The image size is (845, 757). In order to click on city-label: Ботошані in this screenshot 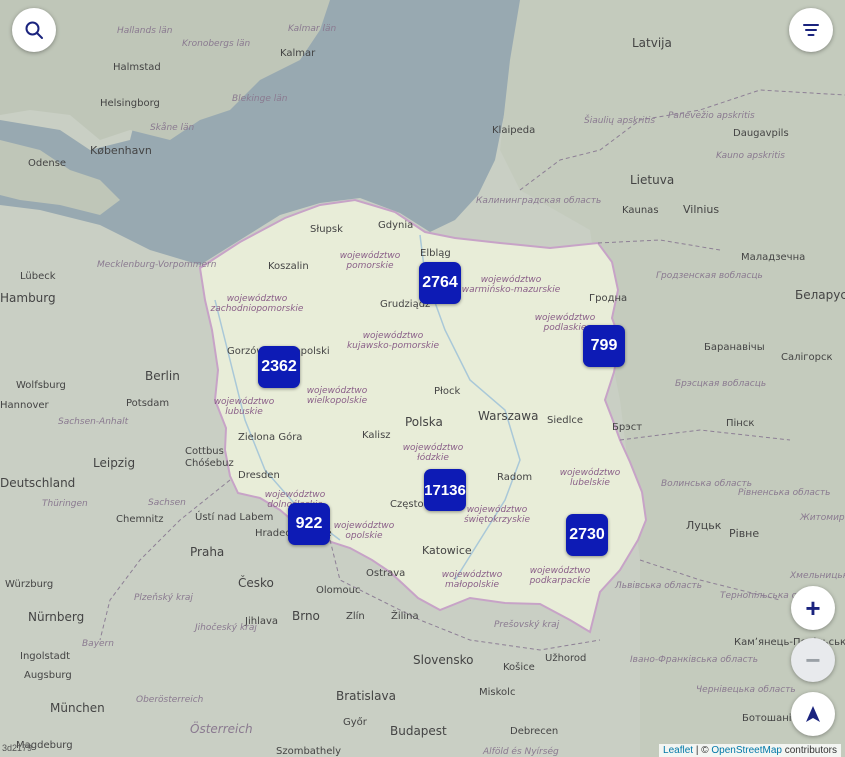, I will do `click(767, 718)`.